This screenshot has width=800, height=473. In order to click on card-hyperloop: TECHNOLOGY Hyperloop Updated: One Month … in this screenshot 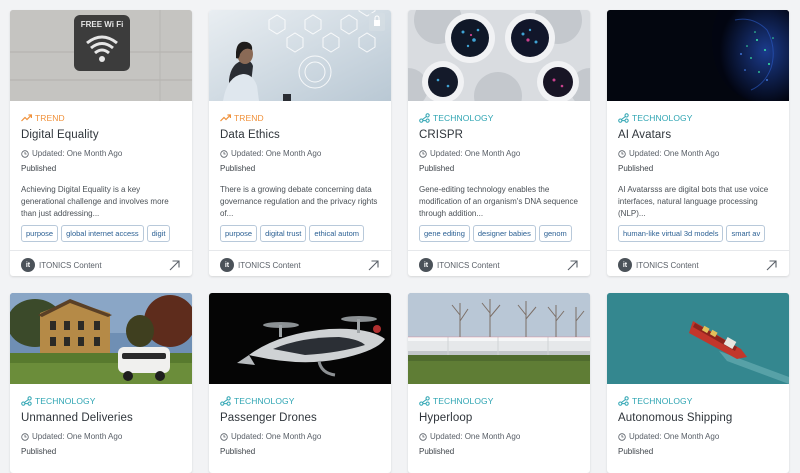, I will do `click(499, 383)`.